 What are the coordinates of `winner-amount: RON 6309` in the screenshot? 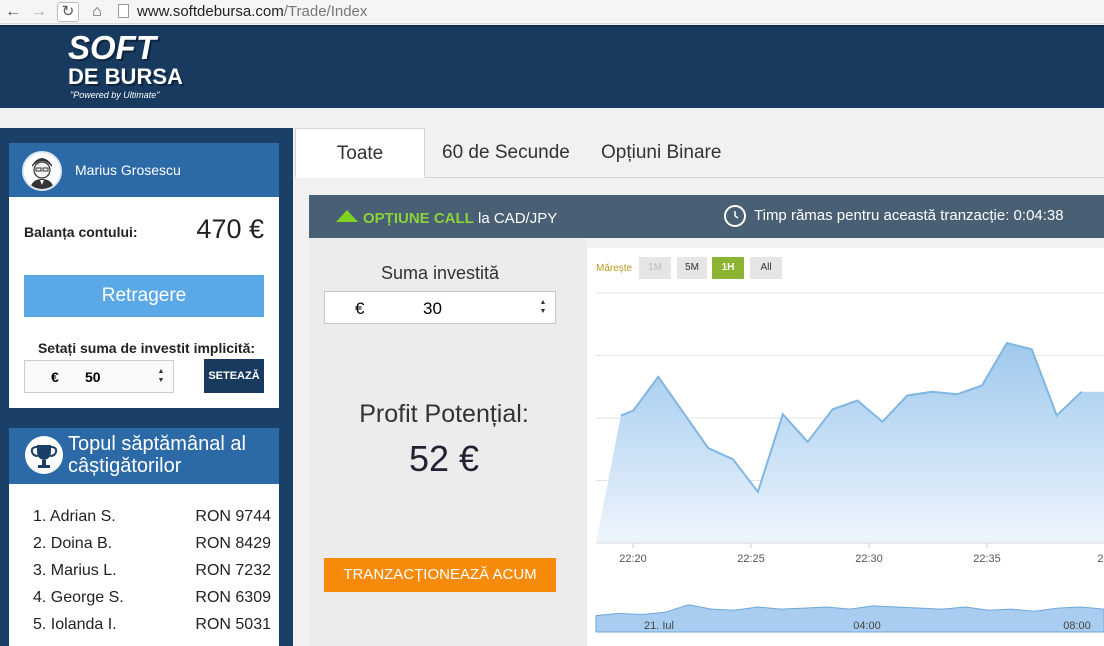 It's located at (233, 597).